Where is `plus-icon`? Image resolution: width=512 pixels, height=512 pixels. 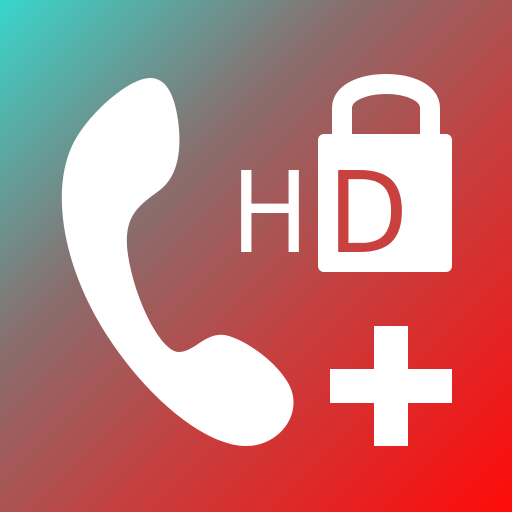 plus-icon is located at coordinates (391, 386).